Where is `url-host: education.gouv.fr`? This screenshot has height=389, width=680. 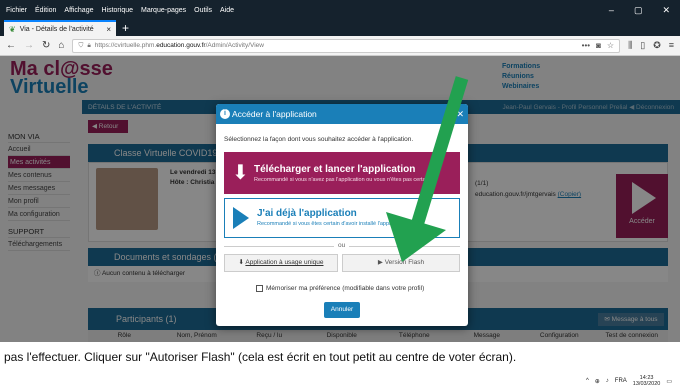
url-host: education.gouv.fr is located at coordinates (181, 45).